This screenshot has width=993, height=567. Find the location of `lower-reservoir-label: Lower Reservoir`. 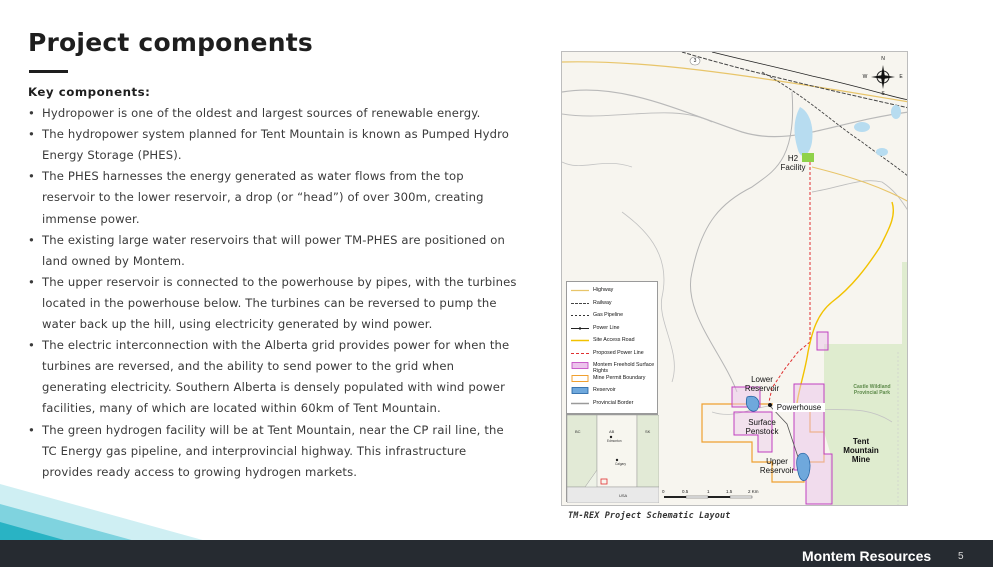

lower-reservoir-label: Lower Reservoir is located at coordinates (762, 384).